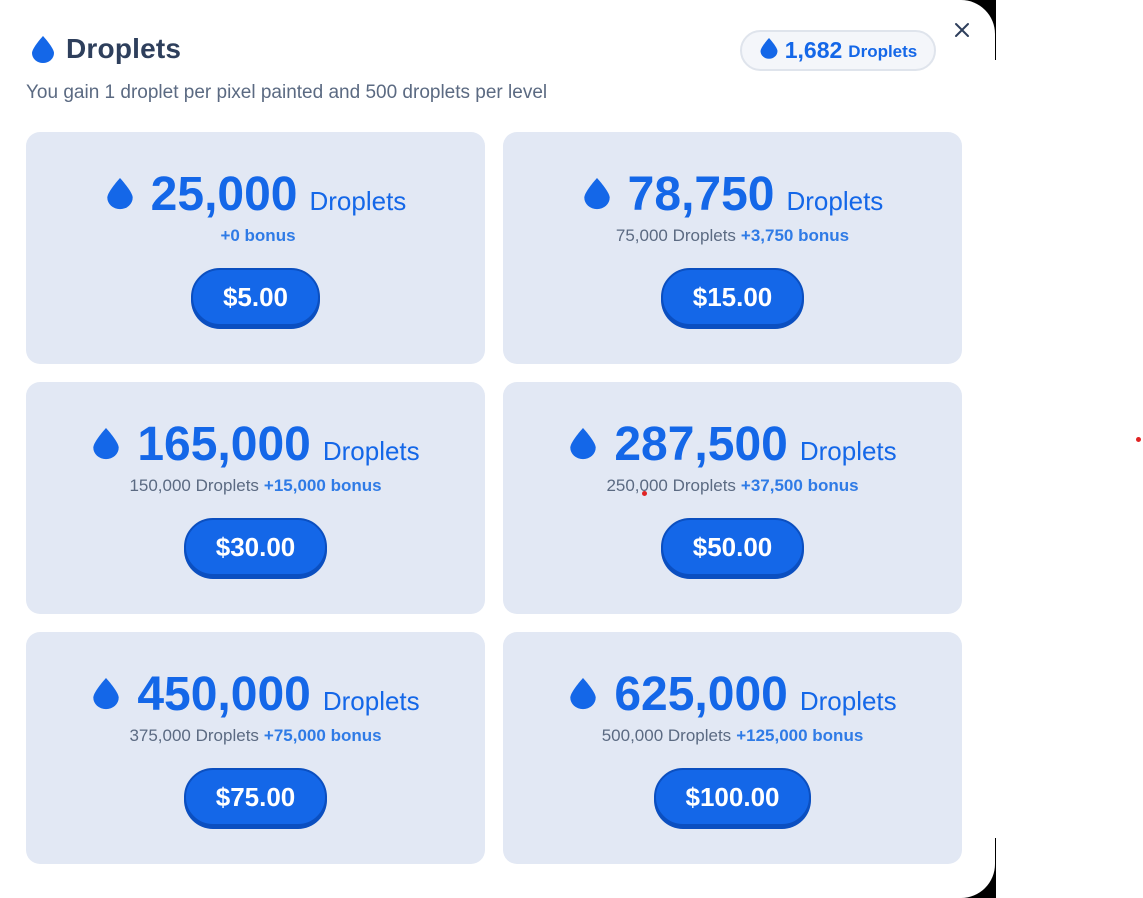 This screenshot has width=1143, height=898. I want to click on package-bonus: +3,750 bonus, so click(795, 235).